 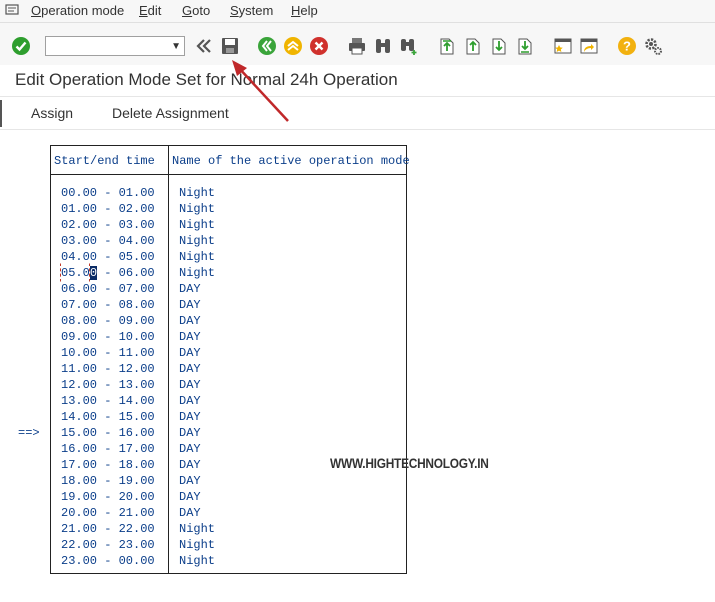 I want to click on menu-system: System, so click(x=251, y=10).